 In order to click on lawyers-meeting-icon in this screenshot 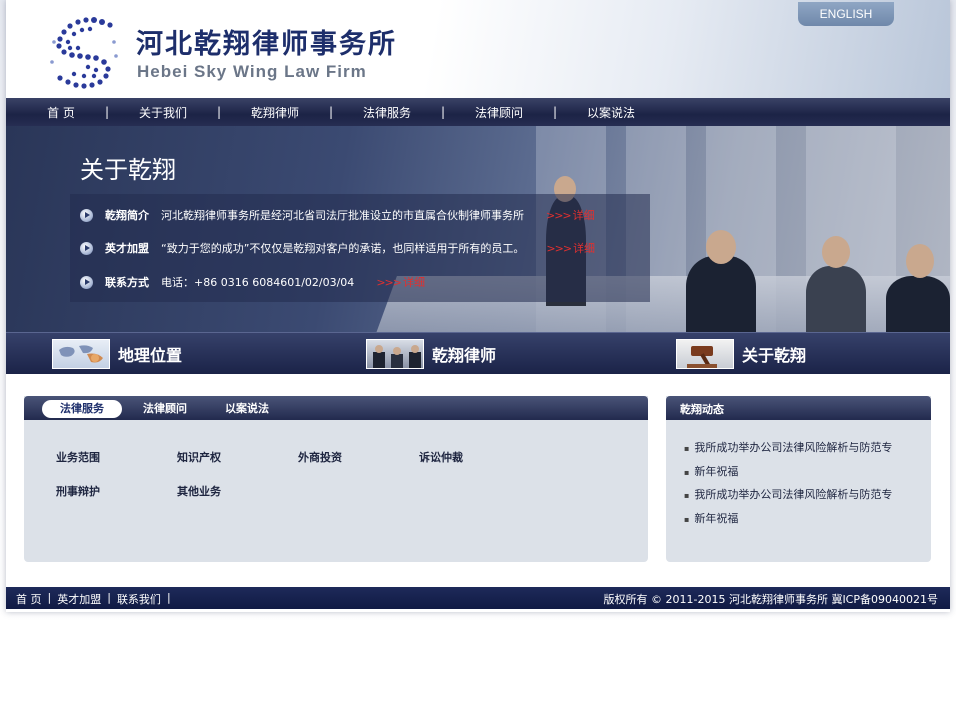, I will do `click(395, 354)`.